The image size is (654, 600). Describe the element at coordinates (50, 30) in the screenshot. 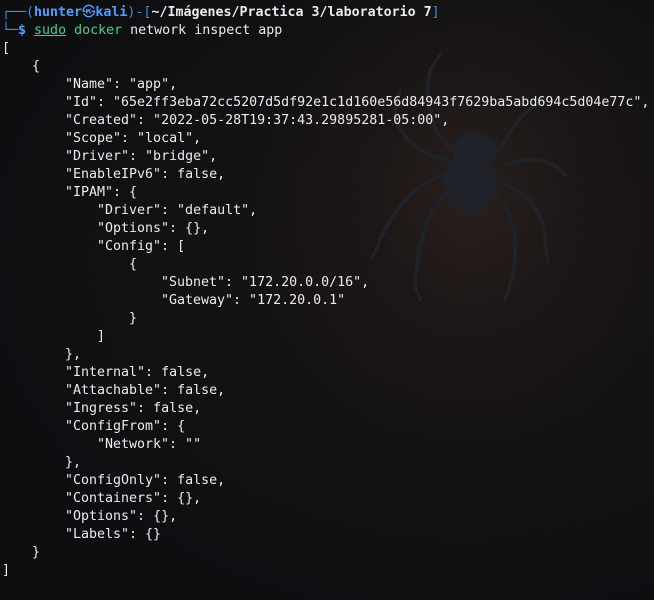

I see `command-sudo: sudo` at that location.